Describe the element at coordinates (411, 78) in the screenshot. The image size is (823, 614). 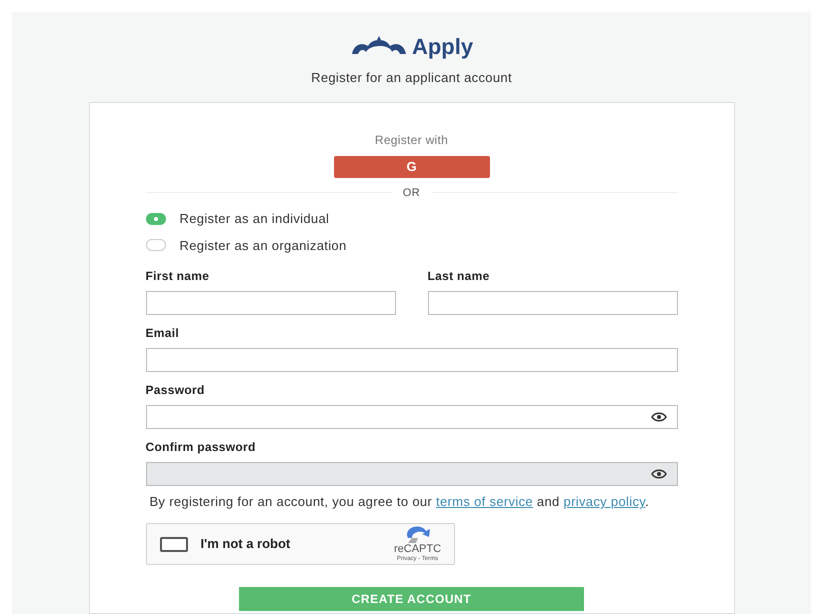
I see `page-subtitle: Register for an applicant account` at that location.